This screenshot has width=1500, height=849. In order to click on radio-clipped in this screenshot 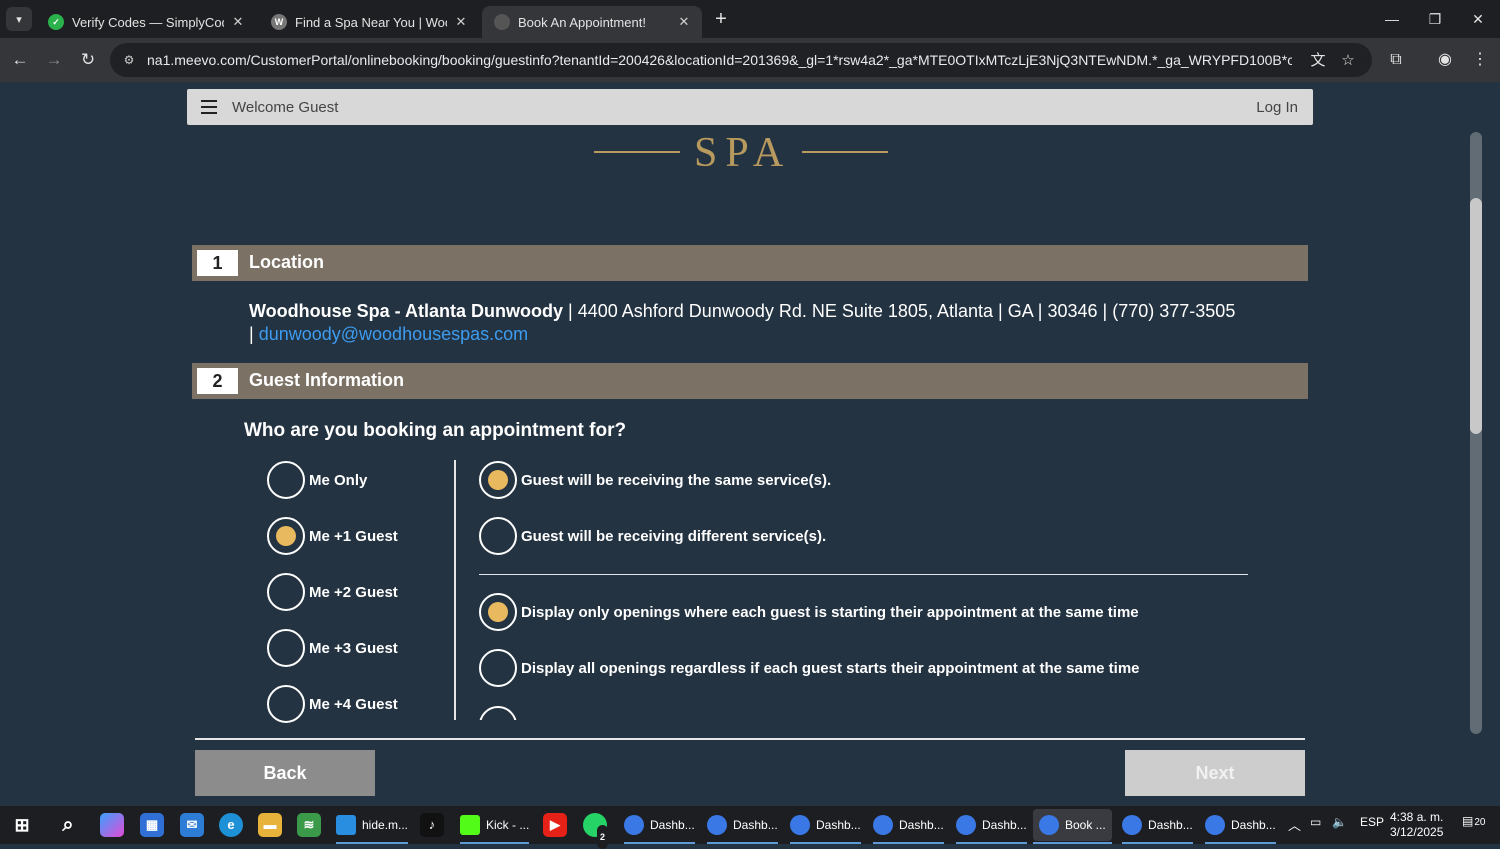, I will do `click(498, 713)`.